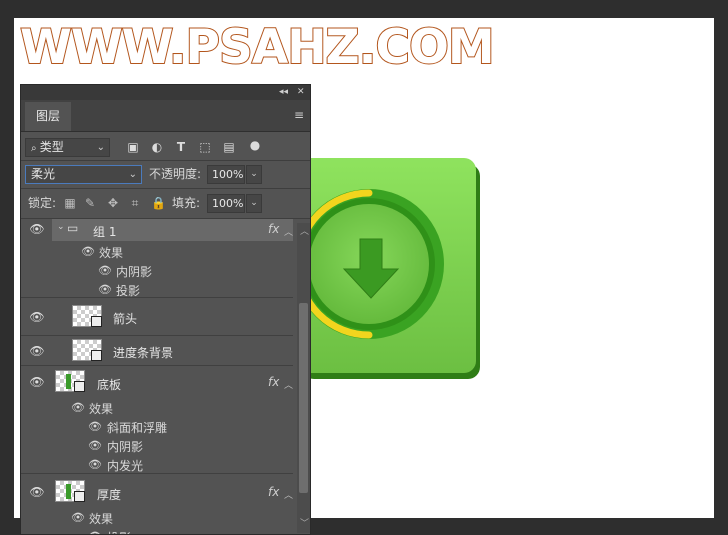  I want to click on close-icon: ✕, so click(301, 92).